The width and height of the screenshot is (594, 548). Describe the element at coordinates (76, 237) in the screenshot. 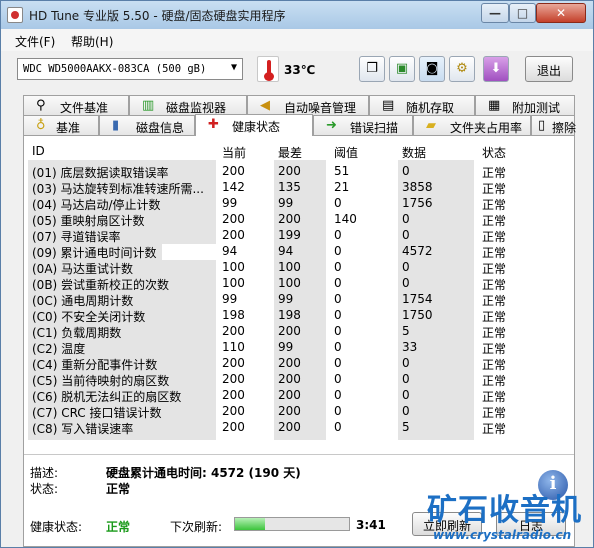

I see `cell-id: (07) 寻道错误率` at that location.